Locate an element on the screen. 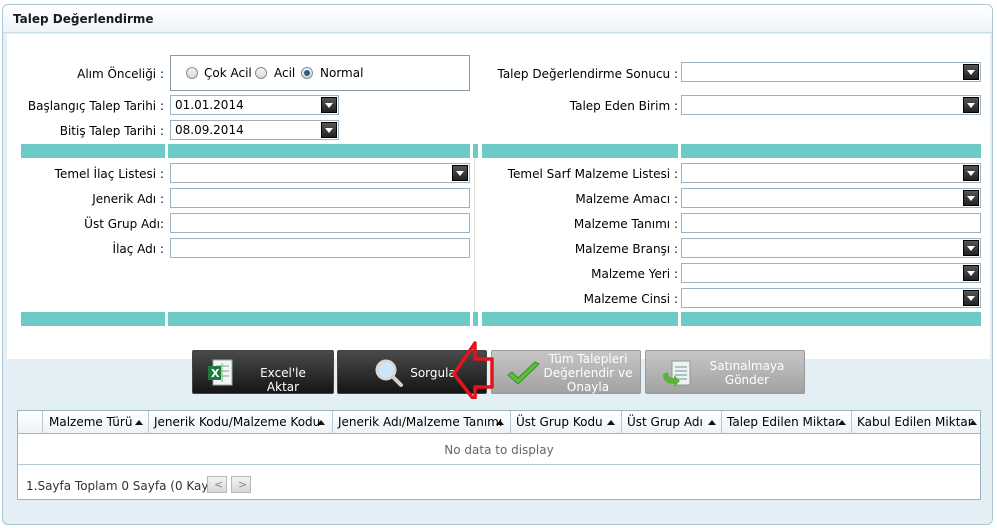 Image resolution: width=997 pixels, height=528 pixels. material-place-select is located at coordinates (831, 273).